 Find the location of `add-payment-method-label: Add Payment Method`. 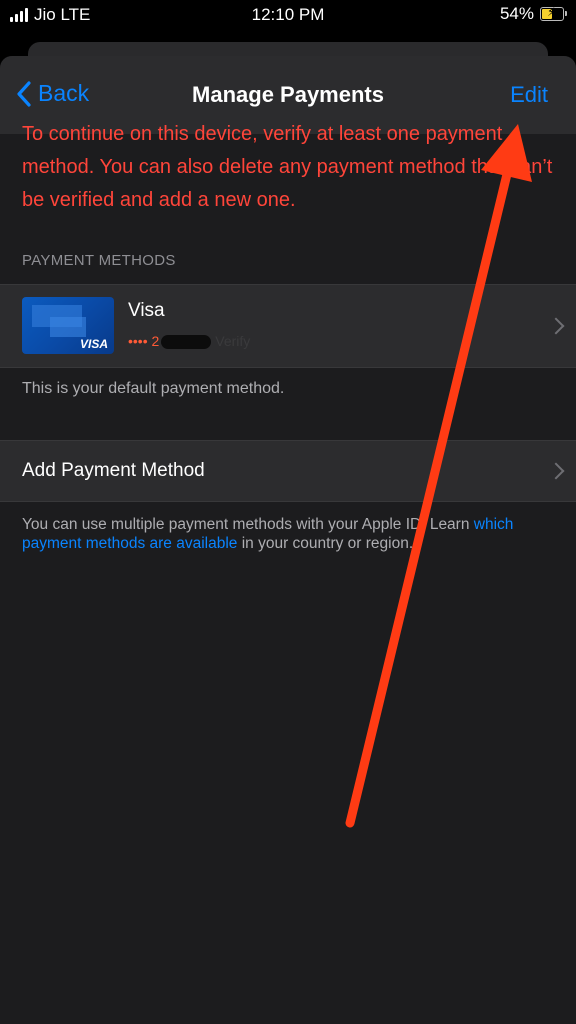

add-payment-method-label: Add Payment Method is located at coordinates (113, 470).